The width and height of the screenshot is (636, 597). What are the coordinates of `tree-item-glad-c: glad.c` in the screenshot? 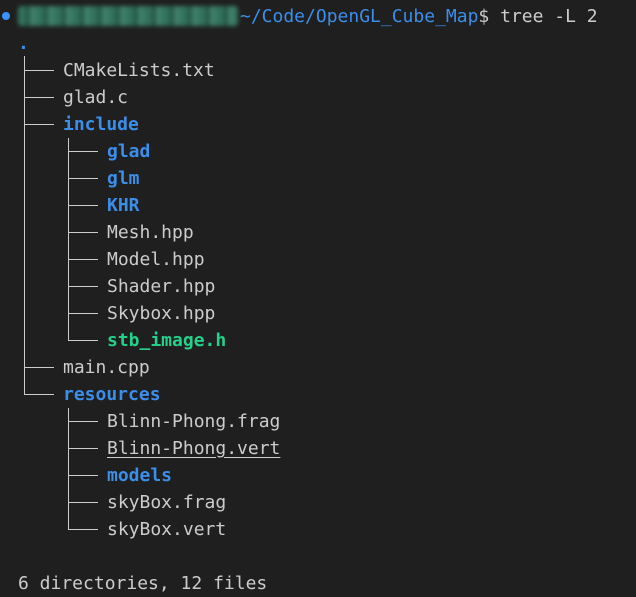 It's located at (95, 97).